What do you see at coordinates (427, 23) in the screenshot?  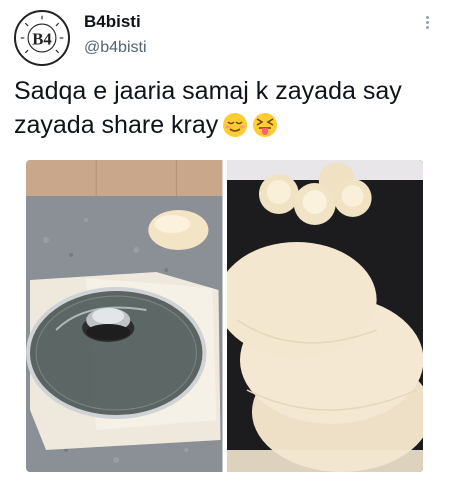 I see `more-options-icon` at bounding box center [427, 23].